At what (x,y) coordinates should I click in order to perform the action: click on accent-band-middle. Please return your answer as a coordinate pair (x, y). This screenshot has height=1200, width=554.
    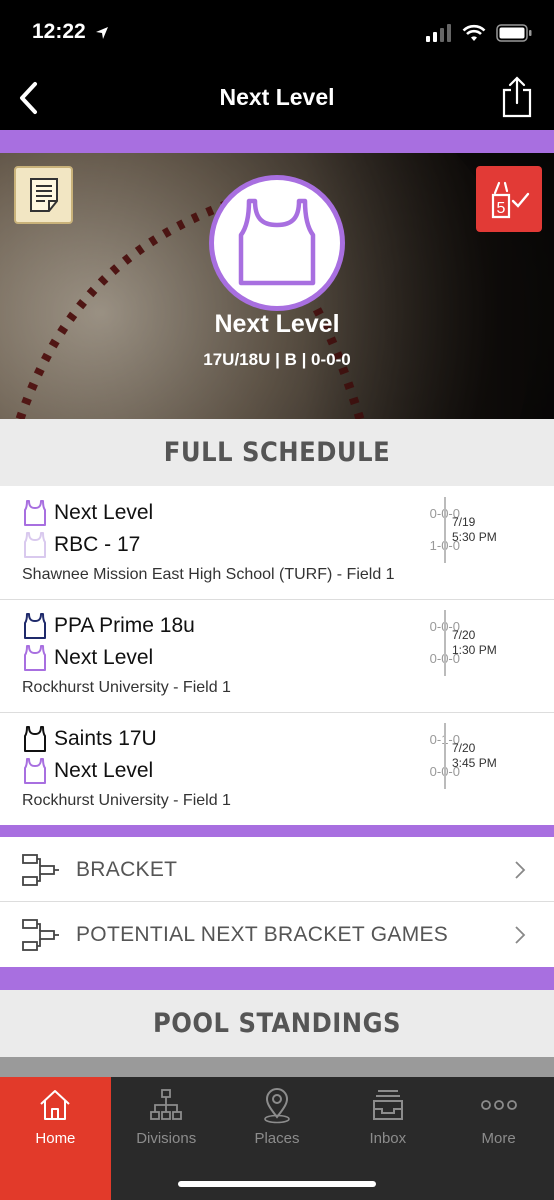
    Looking at the image, I should click on (277, 831).